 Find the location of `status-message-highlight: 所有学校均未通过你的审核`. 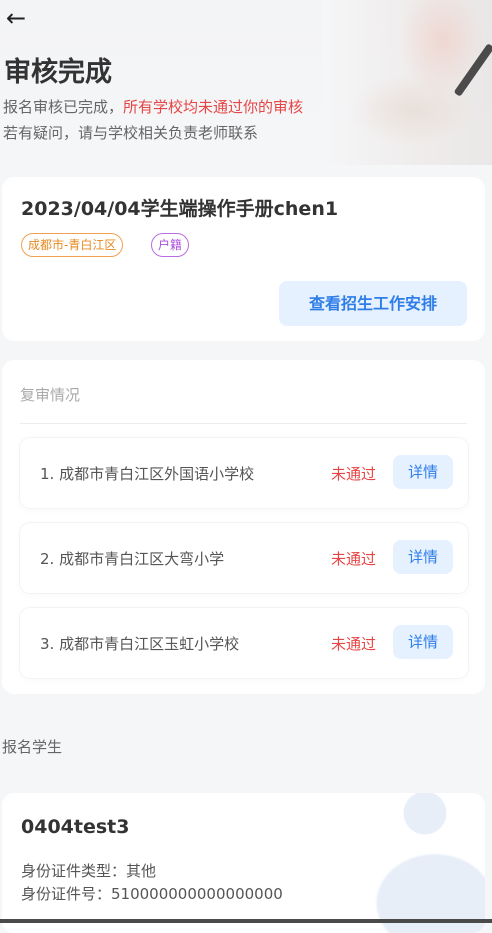

status-message-highlight: 所有学校均未通过你的审核 is located at coordinates (213, 107).